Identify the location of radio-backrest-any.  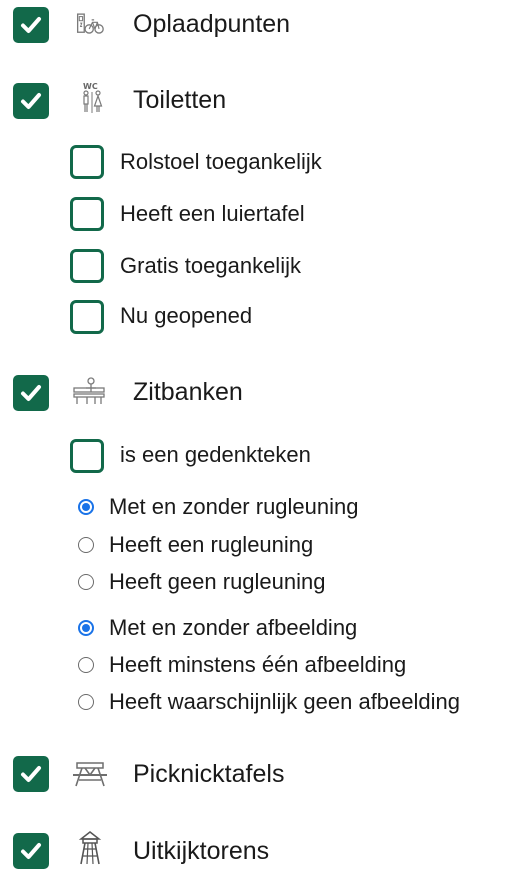
(86, 507).